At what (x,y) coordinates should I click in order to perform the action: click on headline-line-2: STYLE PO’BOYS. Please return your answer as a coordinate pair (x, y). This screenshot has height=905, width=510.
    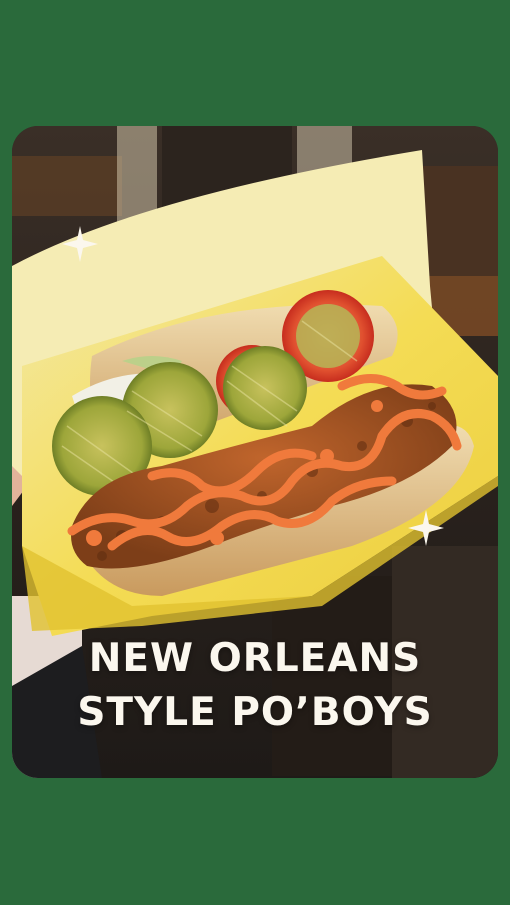
    Looking at the image, I should click on (255, 712).